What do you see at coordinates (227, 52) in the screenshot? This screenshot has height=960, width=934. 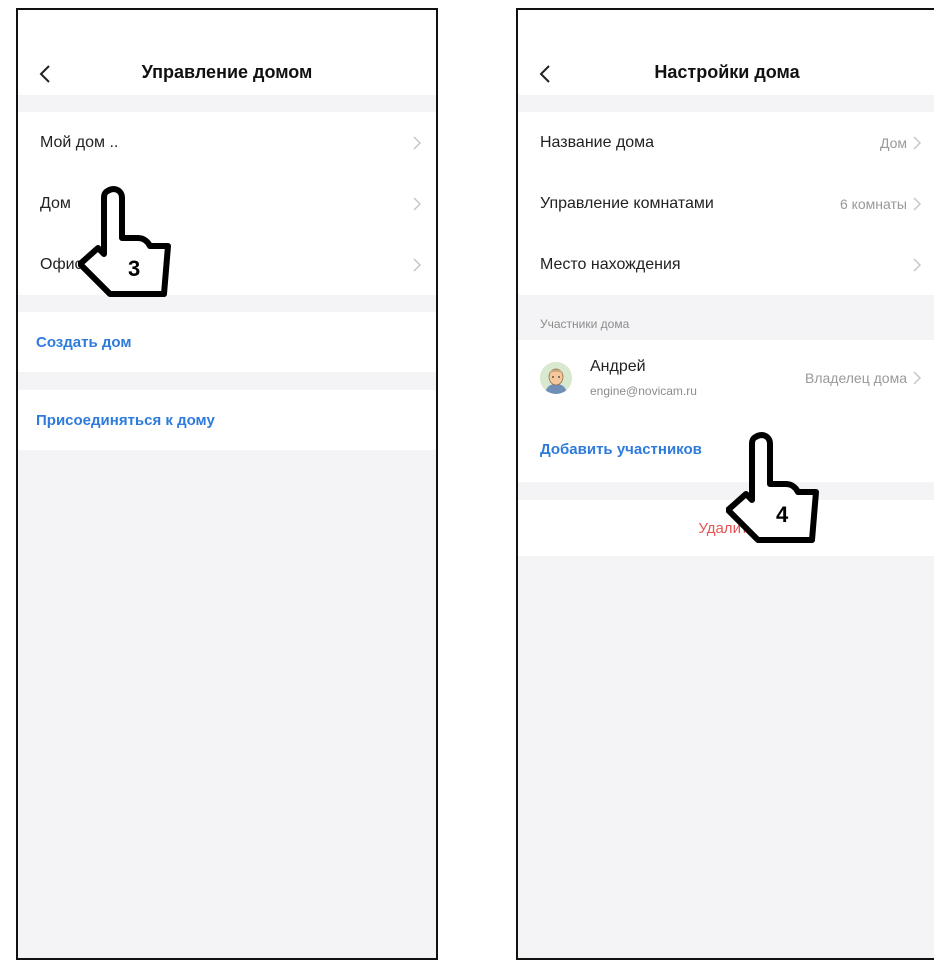 I see `header: Управление домом` at bounding box center [227, 52].